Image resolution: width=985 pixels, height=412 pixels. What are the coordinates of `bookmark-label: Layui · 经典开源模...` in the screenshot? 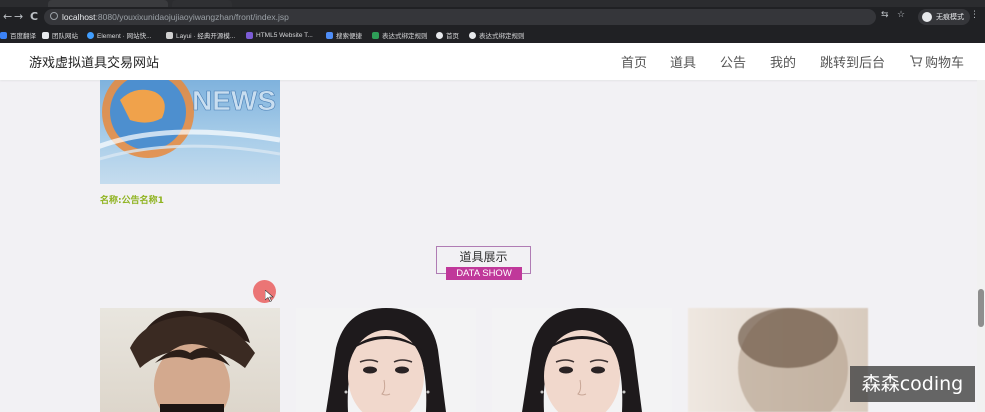 It's located at (206, 36).